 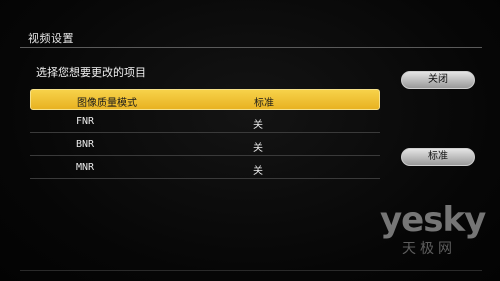 What do you see at coordinates (205, 99) in the screenshot?
I see `setting-row-picture-mode: 图像质量模式 标准` at bounding box center [205, 99].